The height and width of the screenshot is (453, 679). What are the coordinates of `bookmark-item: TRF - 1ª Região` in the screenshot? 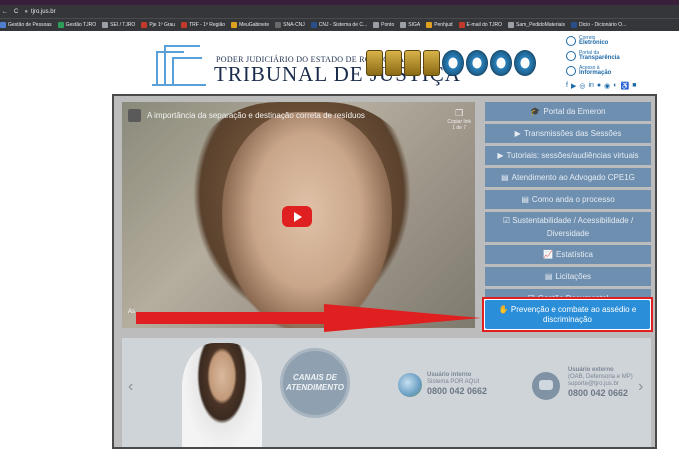 It's located at (203, 25).